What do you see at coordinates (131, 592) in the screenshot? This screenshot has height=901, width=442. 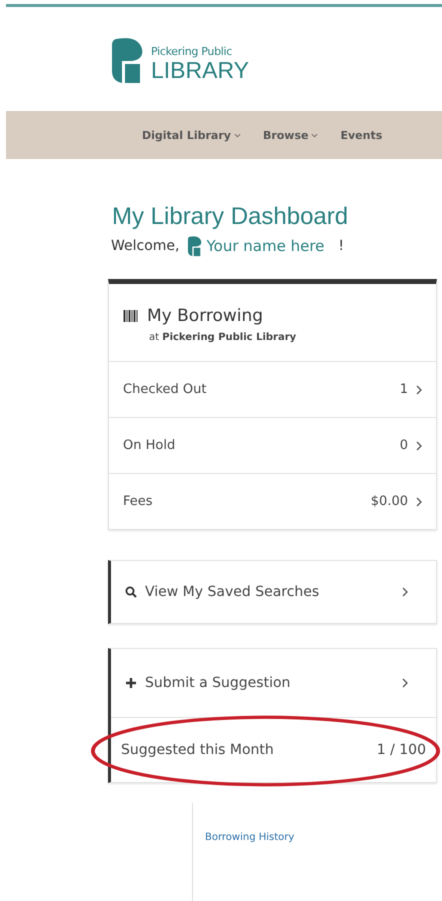 I see `search-icon` at bounding box center [131, 592].